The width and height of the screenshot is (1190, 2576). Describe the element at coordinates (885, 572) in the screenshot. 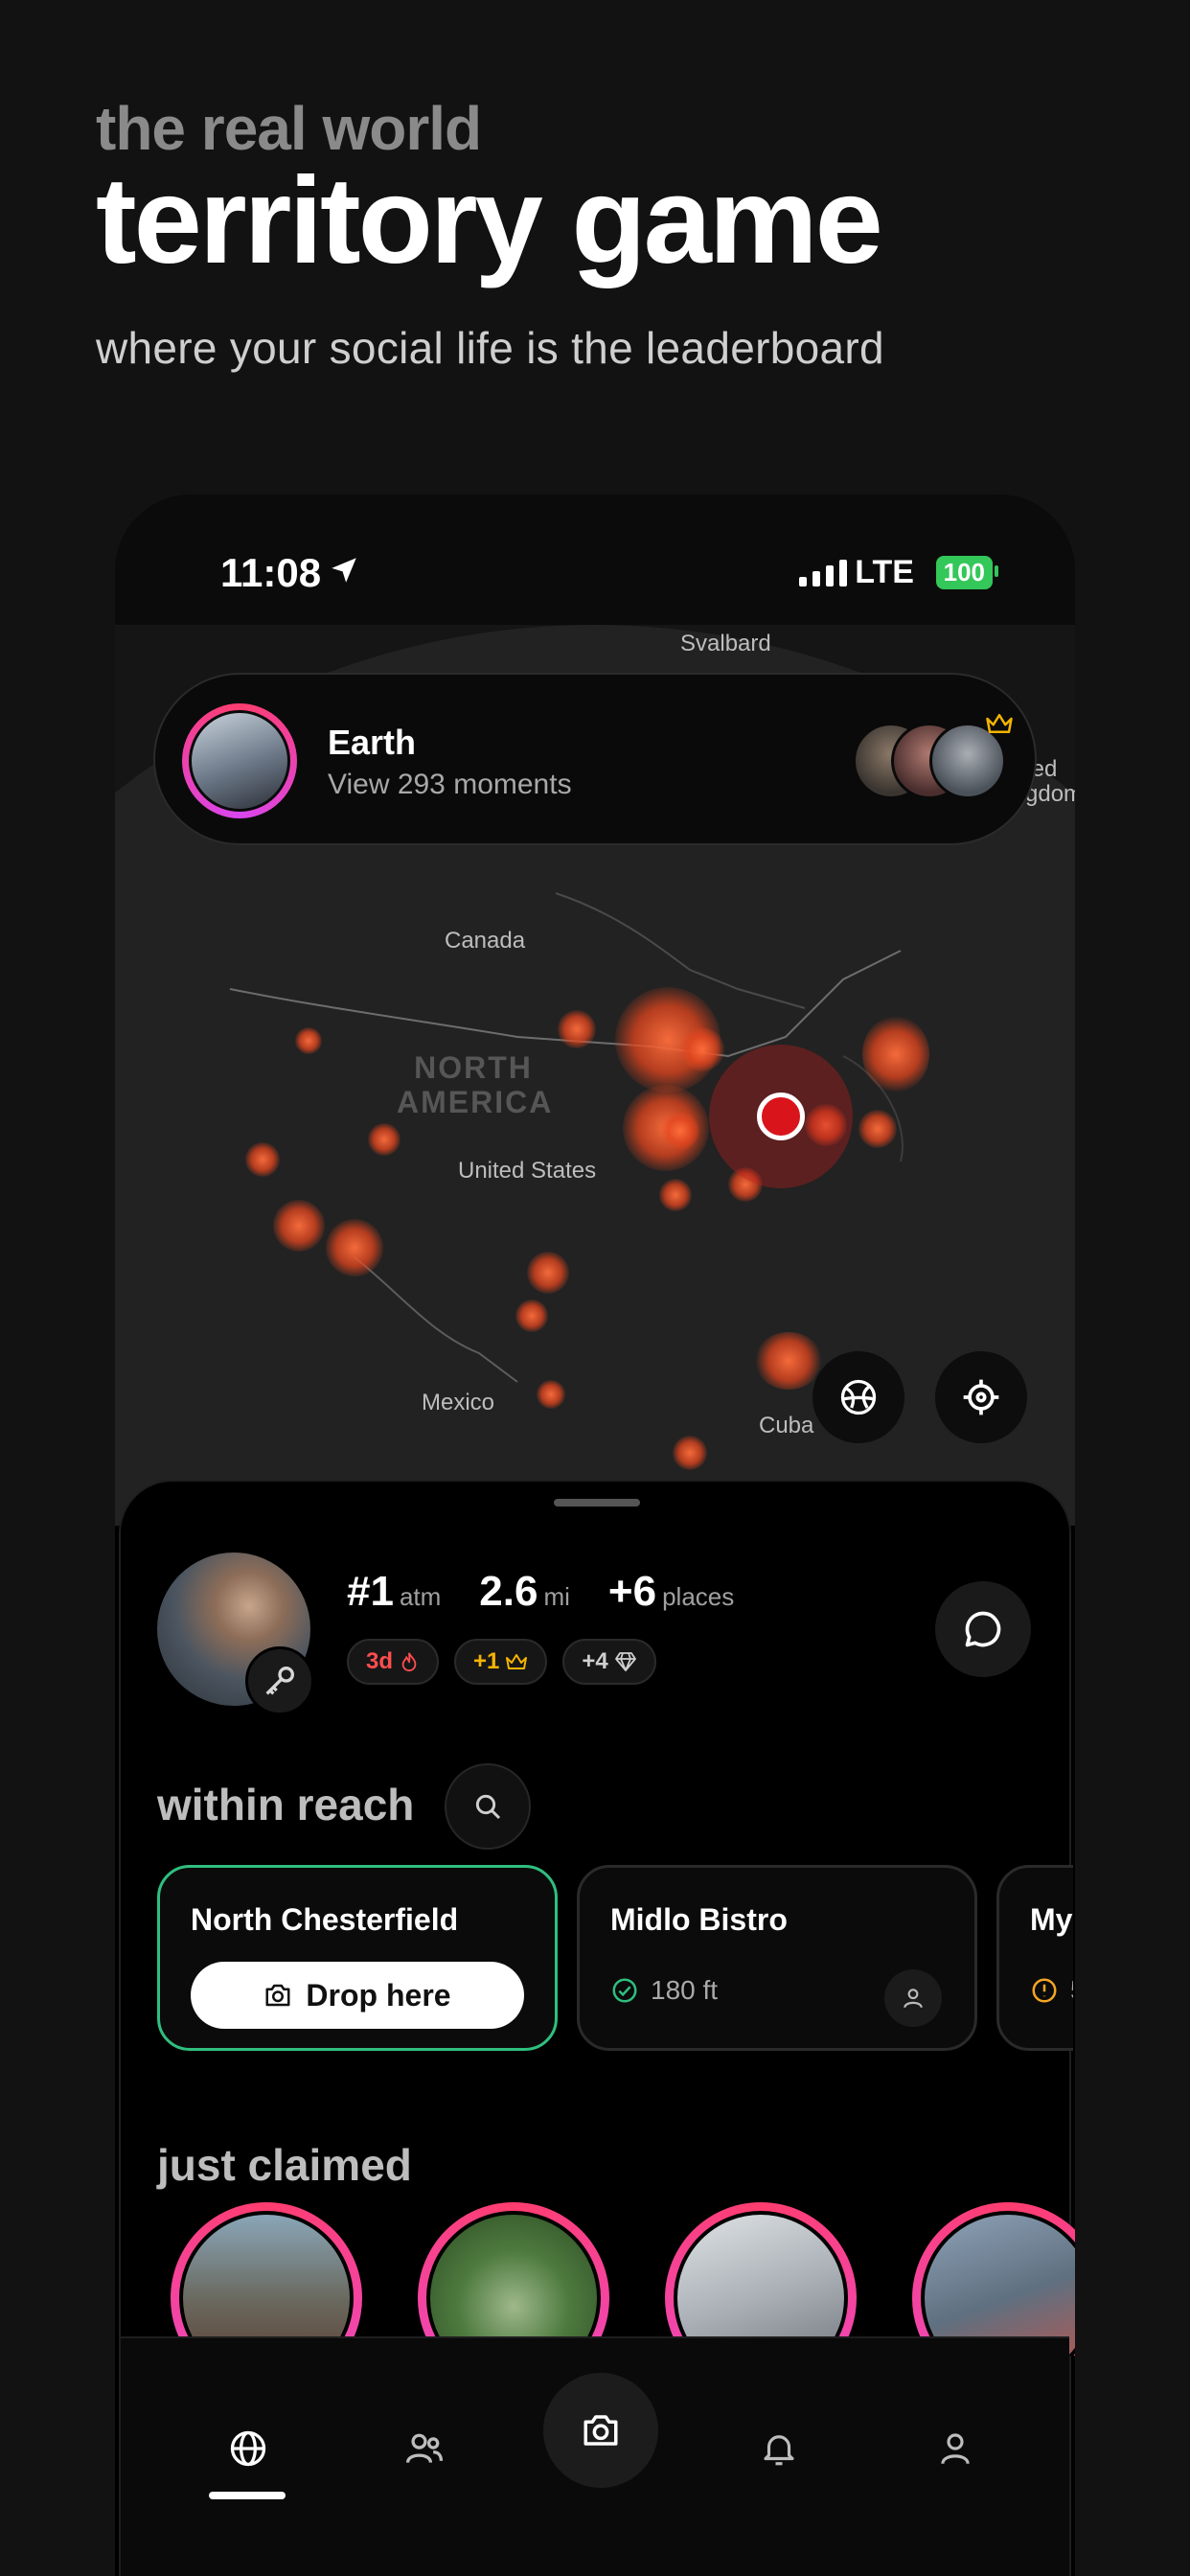

I see `network-type: LTE` at that location.